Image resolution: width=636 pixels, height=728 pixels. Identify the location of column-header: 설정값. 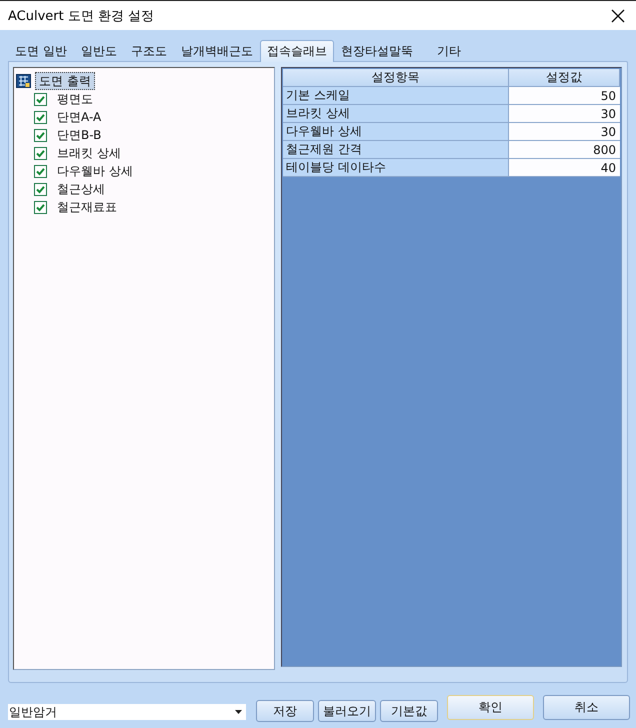
(564, 78).